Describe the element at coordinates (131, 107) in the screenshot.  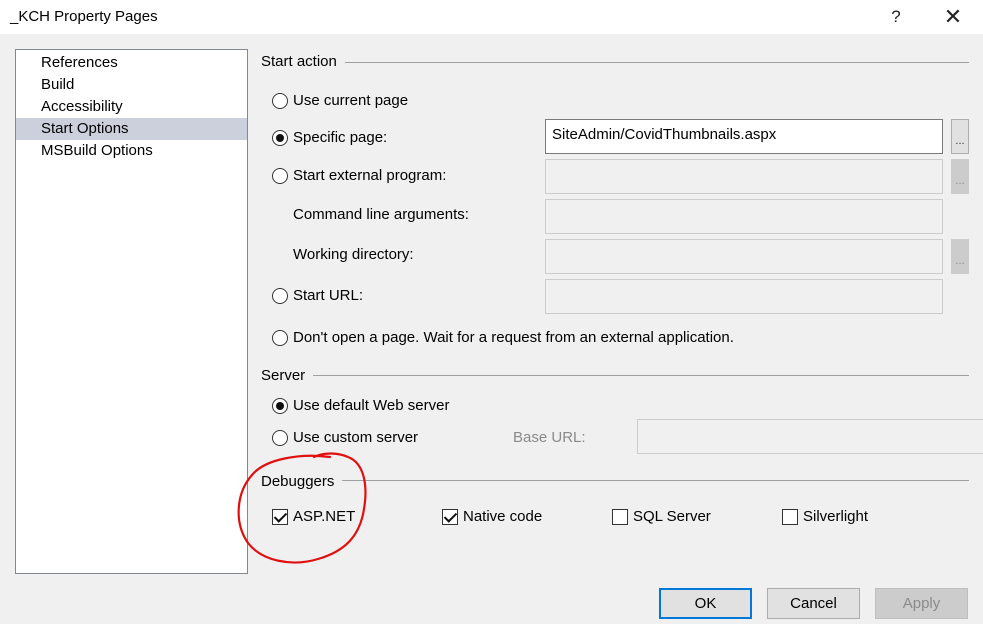
I see `nav-item-accessibility: Accessibility` at that location.